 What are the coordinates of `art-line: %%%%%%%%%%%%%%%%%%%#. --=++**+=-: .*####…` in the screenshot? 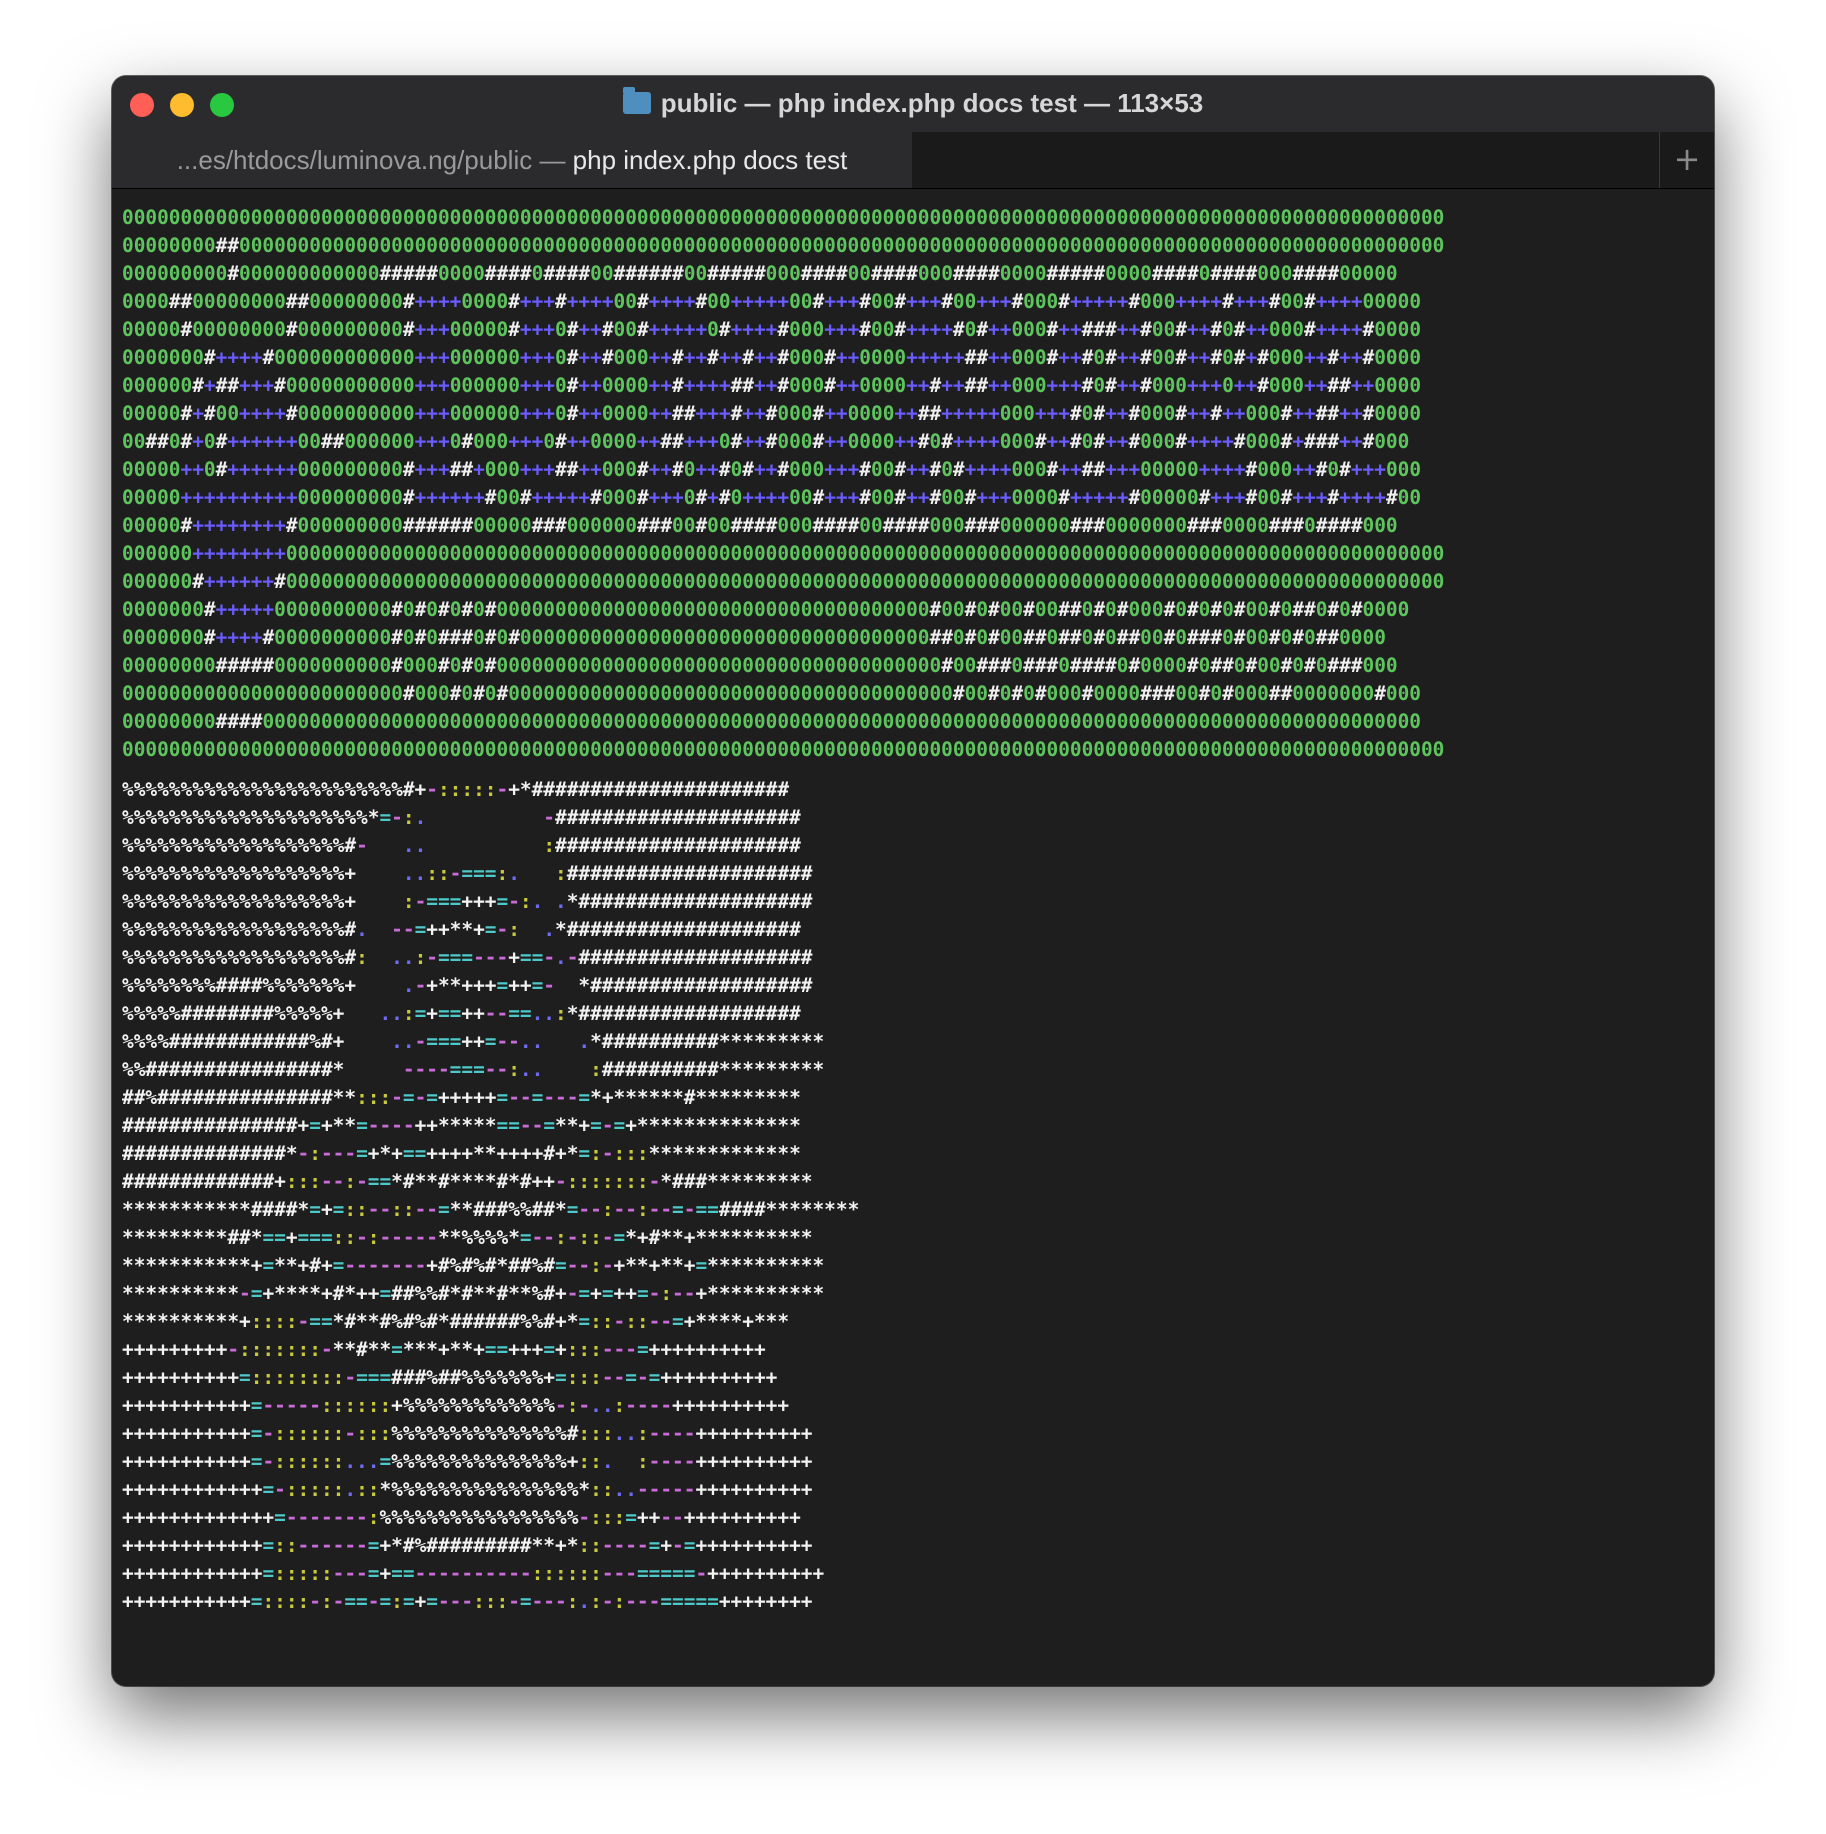 It's located at (461, 929).